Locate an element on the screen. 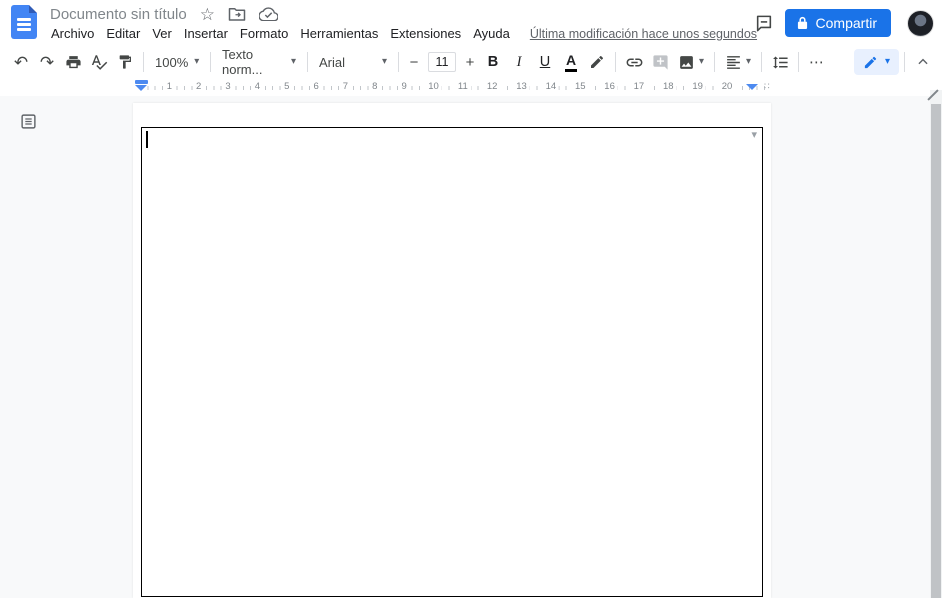 The height and width of the screenshot is (598, 942). text-color-button: A is located at coordinates (571, 62).